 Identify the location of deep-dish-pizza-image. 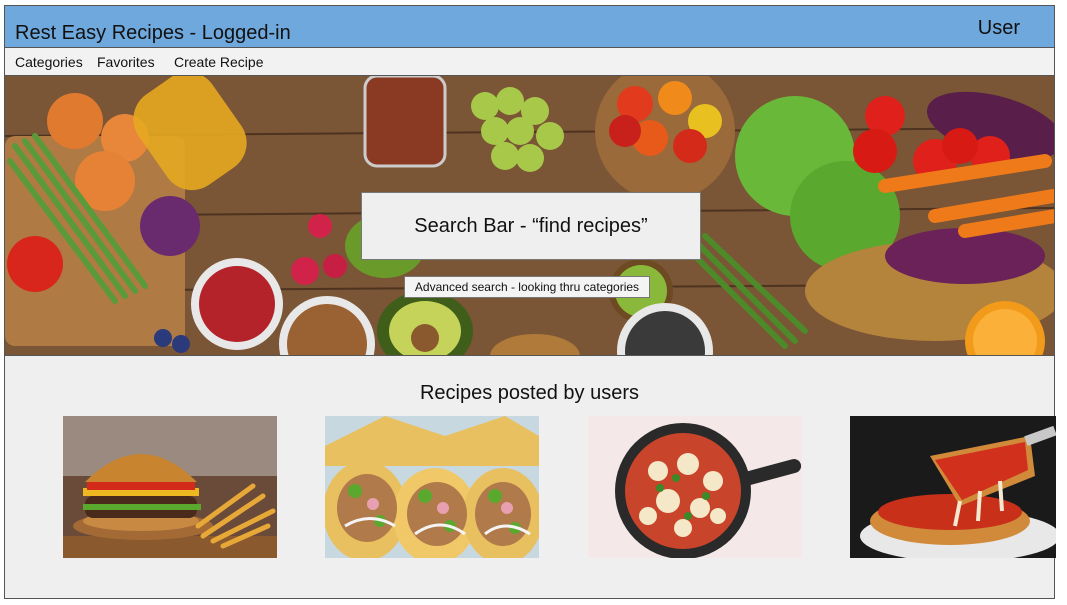
(953, 487).